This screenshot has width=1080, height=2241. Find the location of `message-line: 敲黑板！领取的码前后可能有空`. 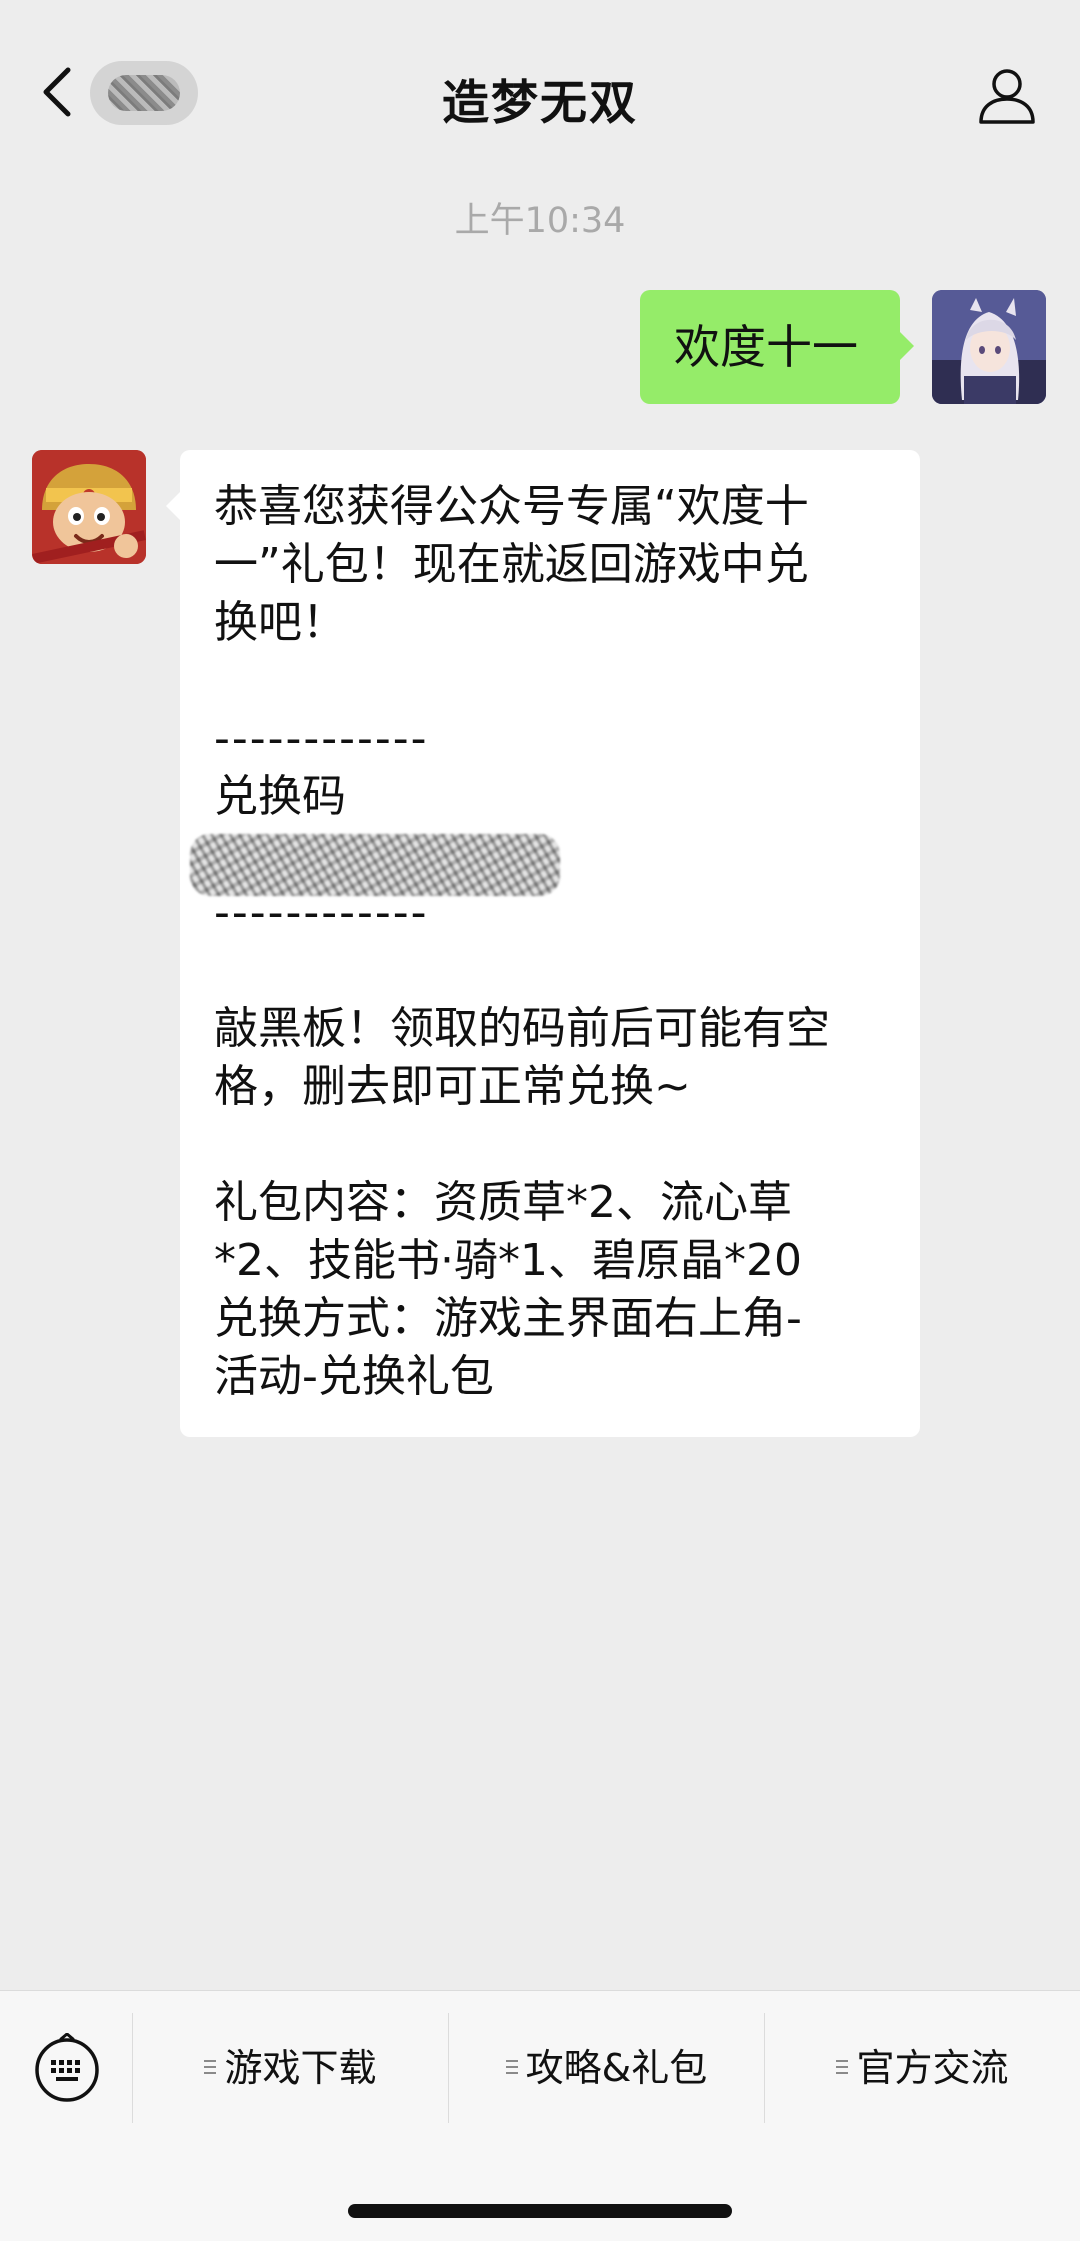

message-line: 敲黑板！领取的码前后可能有空 is located at coordinates (522, 1028).